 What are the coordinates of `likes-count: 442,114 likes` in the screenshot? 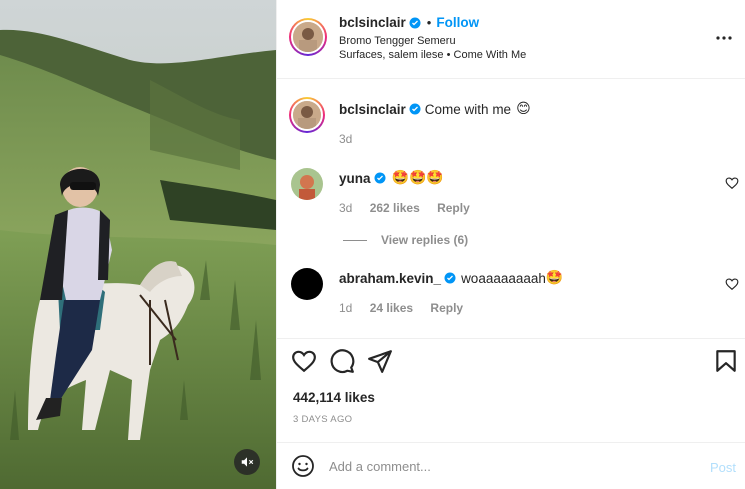 It's located at (334, 397).